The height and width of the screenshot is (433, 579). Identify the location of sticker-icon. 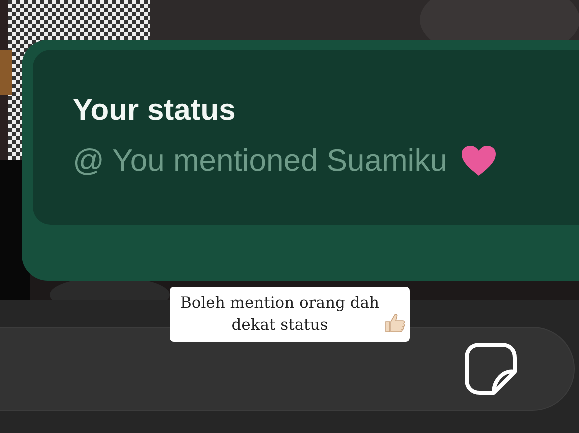
(491, 369).